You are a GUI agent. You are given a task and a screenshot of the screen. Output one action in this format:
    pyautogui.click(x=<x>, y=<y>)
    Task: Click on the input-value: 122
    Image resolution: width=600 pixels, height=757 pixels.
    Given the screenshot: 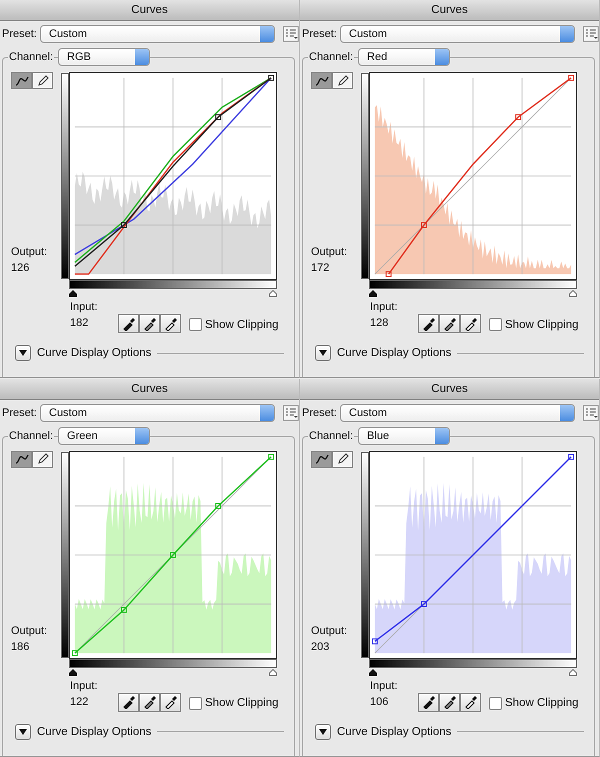 What is the action you would take?
    pyautogui.click(x=80, y=702)
    